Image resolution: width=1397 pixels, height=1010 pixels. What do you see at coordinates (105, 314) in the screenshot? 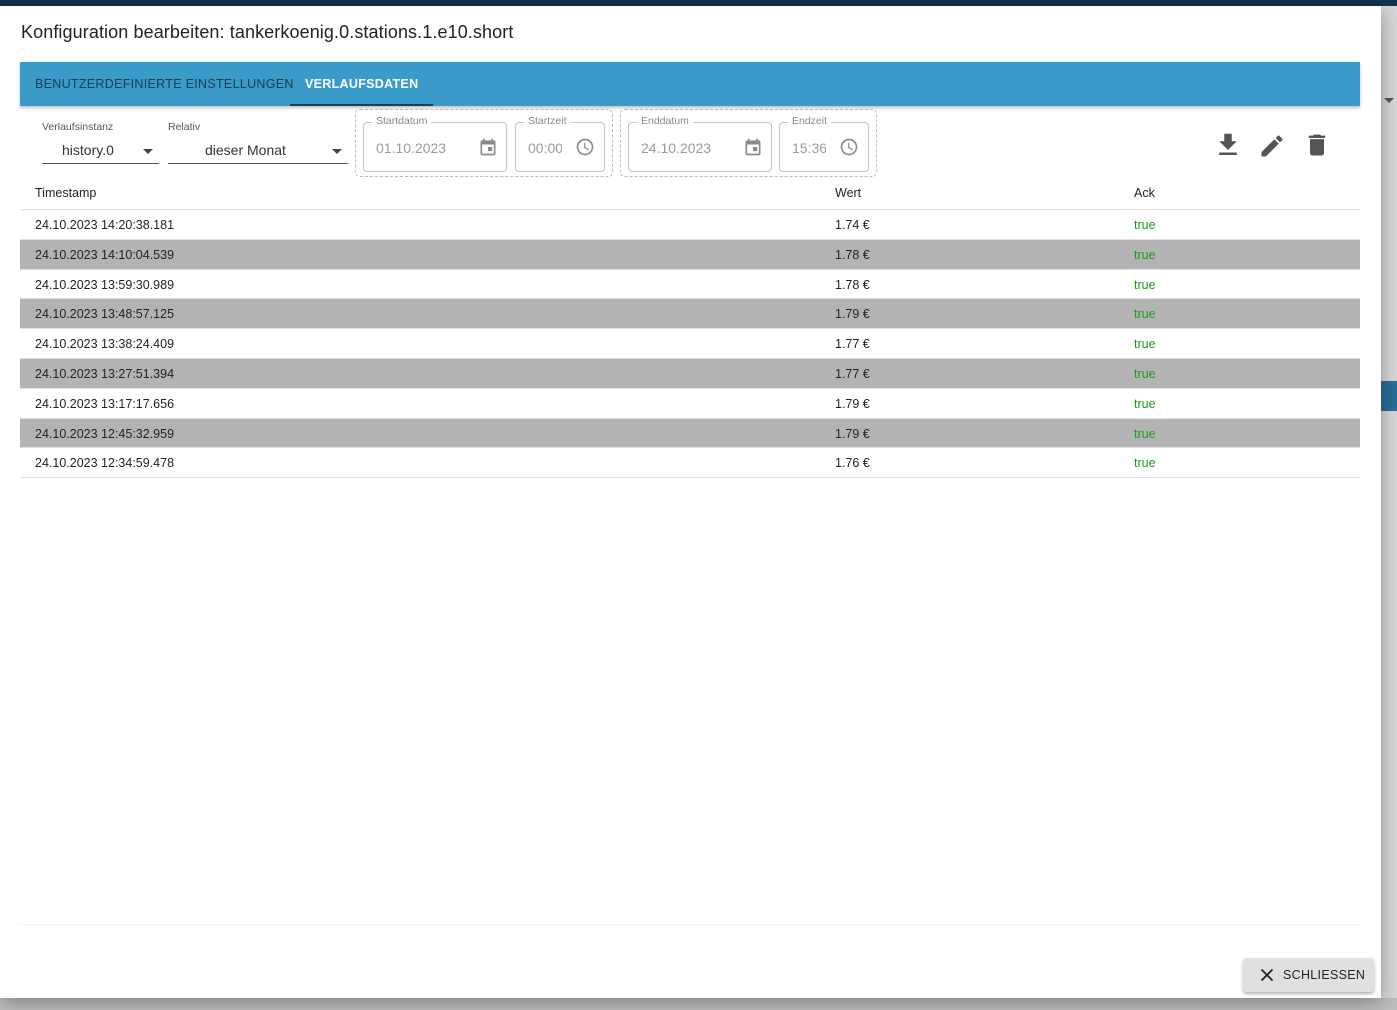
I see `cell-timestamp: 24.10.2023 13:48:57.125` at bounding box center [105, 314].